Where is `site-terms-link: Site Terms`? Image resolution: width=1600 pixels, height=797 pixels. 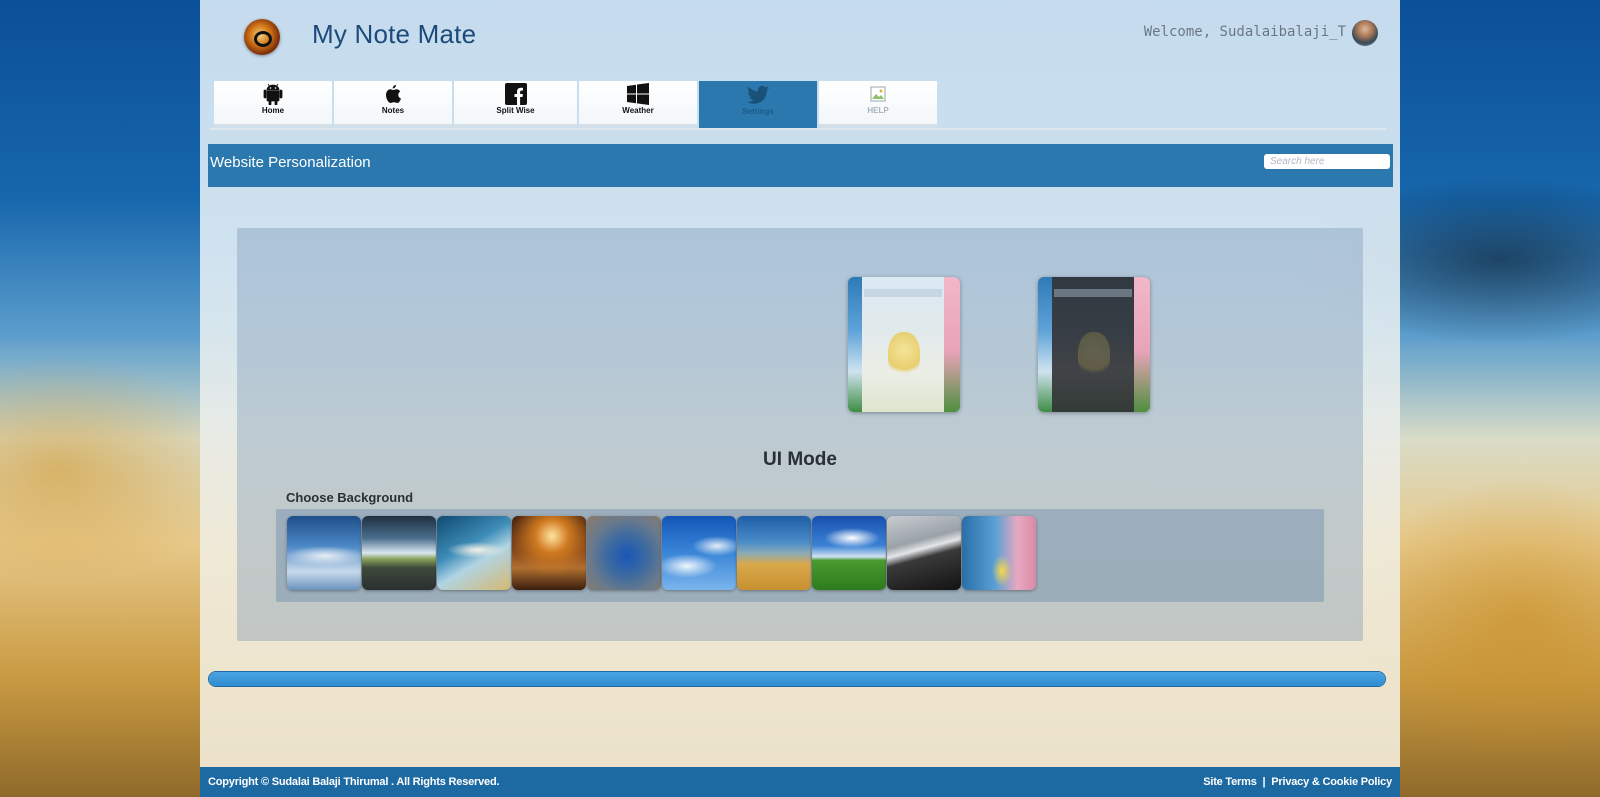
site-terms-link: Site Terms is located at coordinates (1230, 782).